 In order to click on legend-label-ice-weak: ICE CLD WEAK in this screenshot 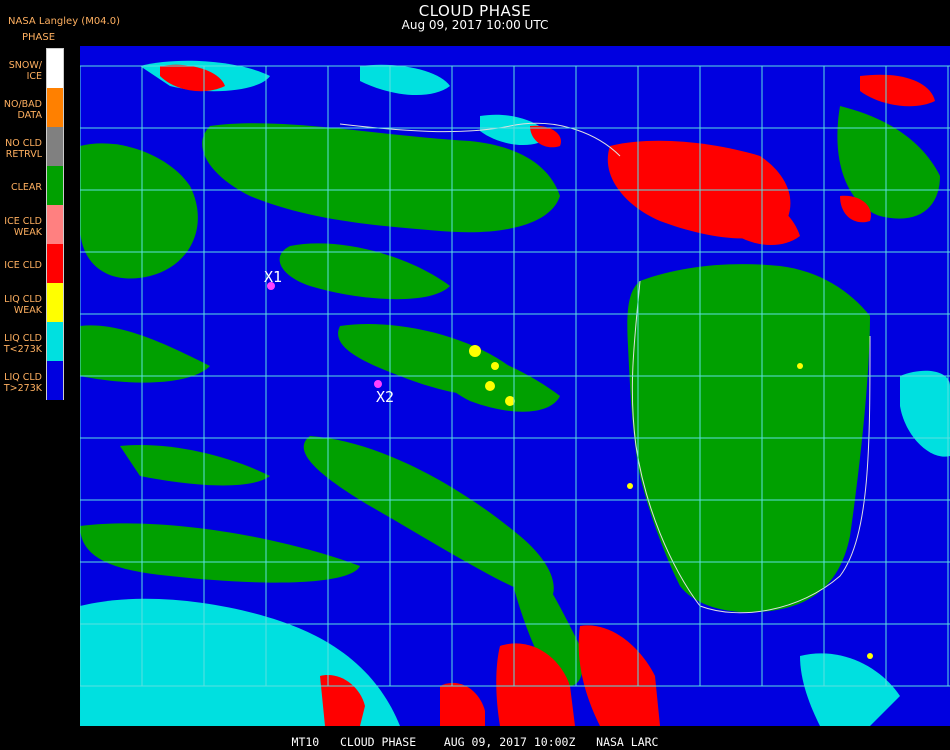, I will do `click(23, 227)`.